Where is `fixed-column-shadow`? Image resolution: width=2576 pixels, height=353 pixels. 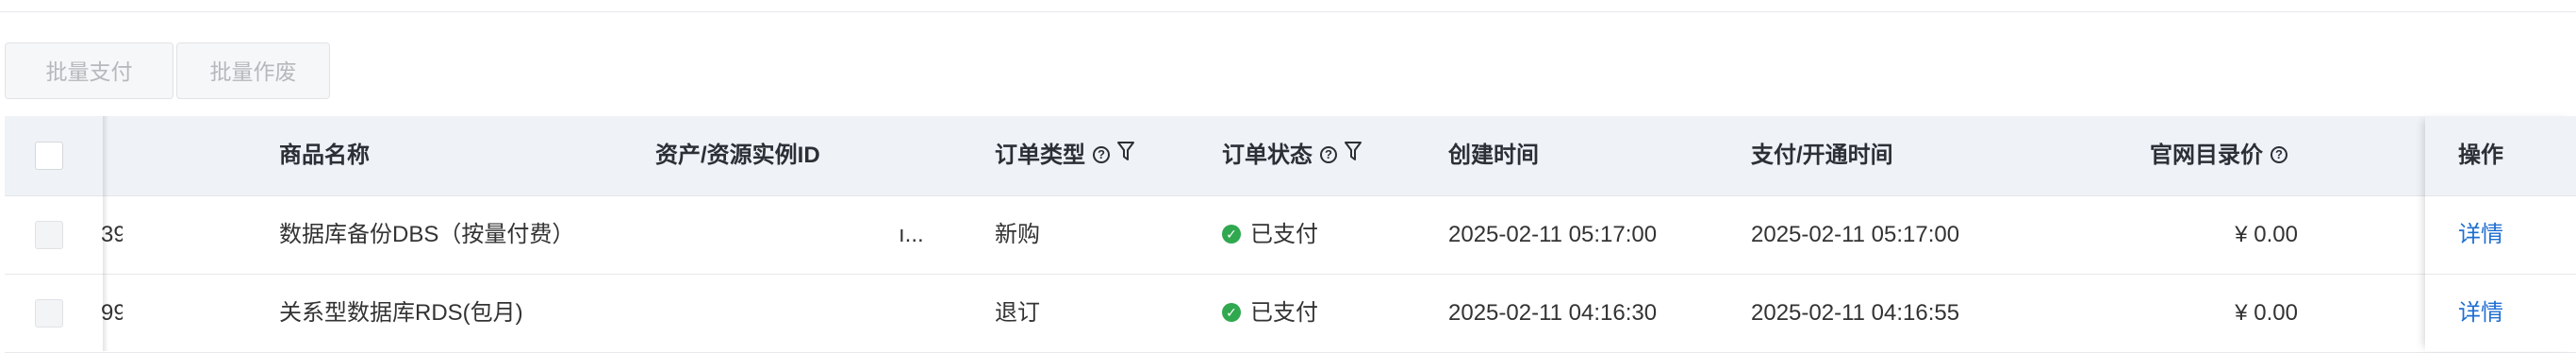 fixed-column-shadow is located at coordinates (105, 234).